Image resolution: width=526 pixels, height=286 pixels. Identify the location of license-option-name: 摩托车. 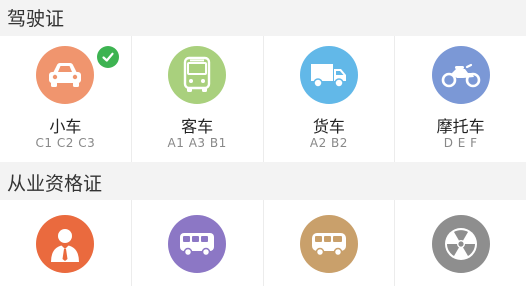
(460, 126).